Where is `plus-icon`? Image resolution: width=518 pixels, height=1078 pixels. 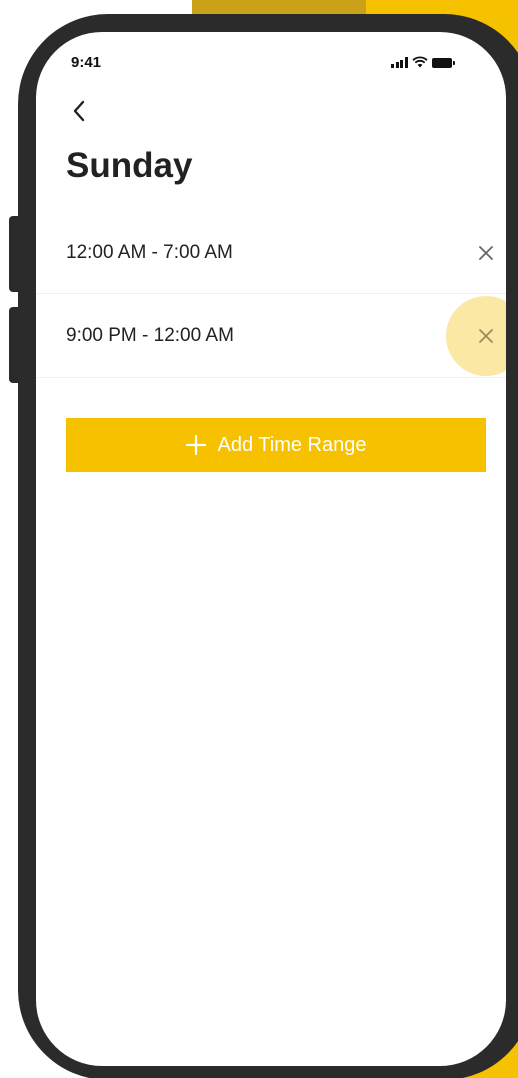
plus-icon is located at coordinates (195, 445).